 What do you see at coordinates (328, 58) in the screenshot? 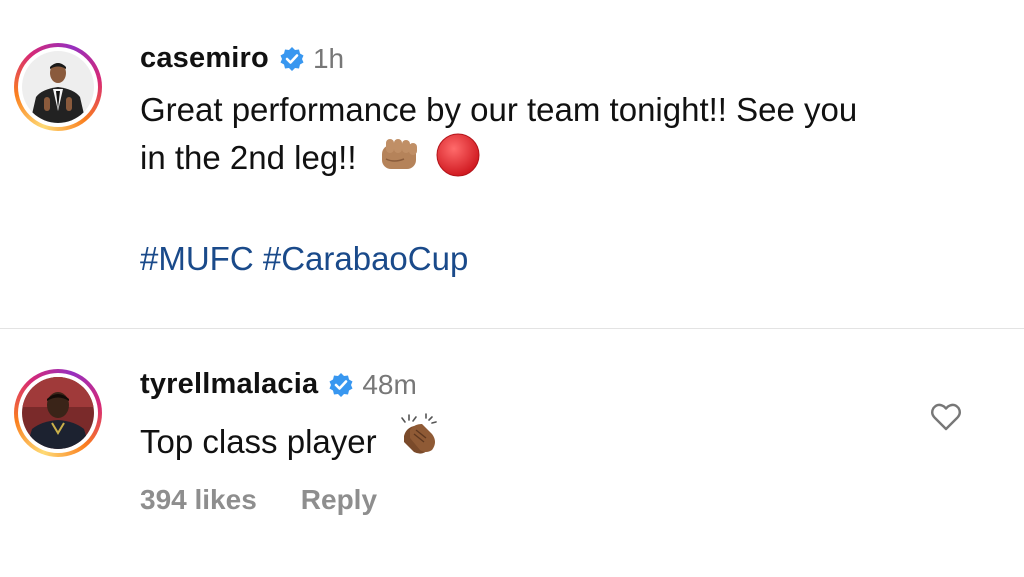
I see `post-timestamp: 1h` at bounding box center [328, 58].